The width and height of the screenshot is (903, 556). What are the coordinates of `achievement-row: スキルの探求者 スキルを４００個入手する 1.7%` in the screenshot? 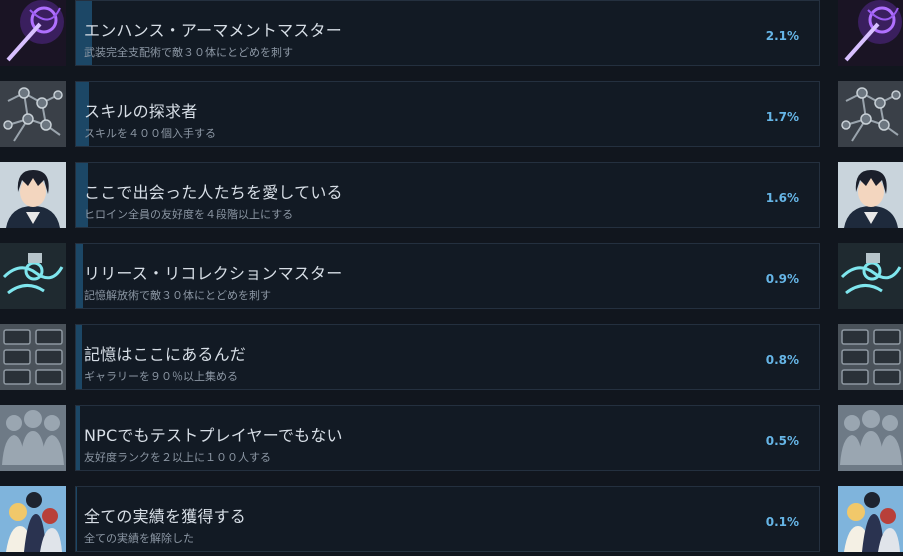 It's located at (451, 116).